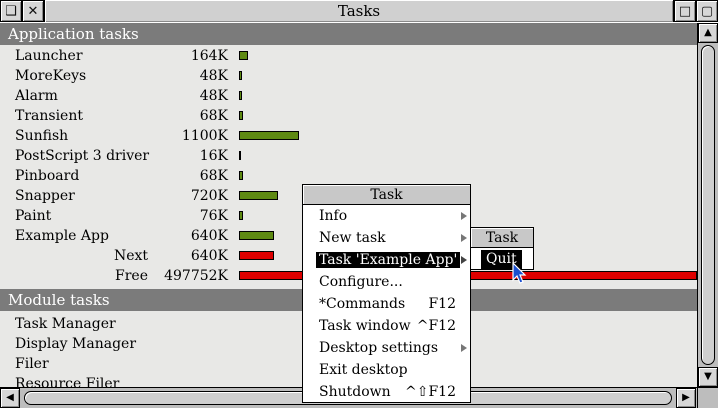 The image size is (718, 408). Describe the element at coordinates (365, 326) in the screenshot. I see `menu-item-label: Task window` at that location.